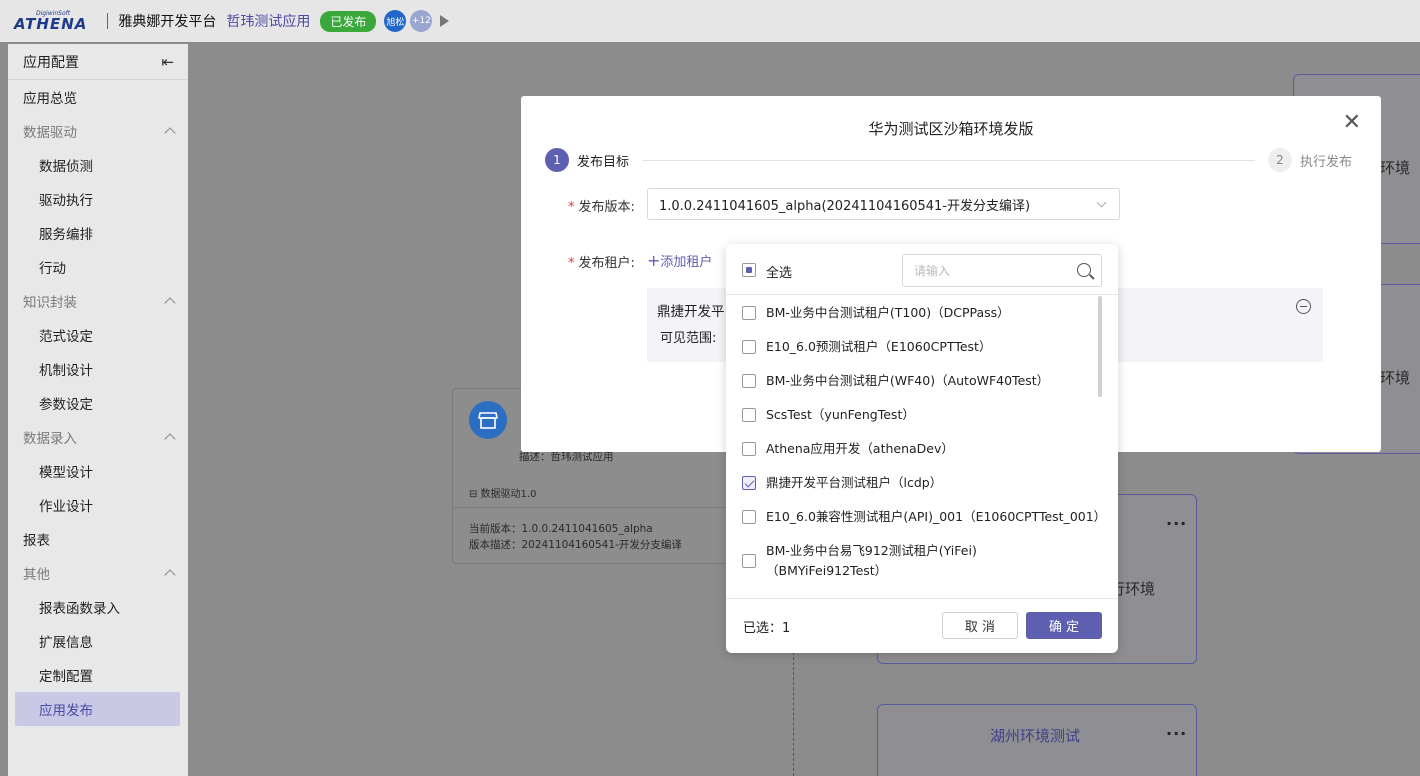 Image resolution: width=1420 pixels, height=776 pixels. Describe the element at coordinates (98, 403) in the screenshot. I see `sidebar-item-parameters: 参数设定` at that location.